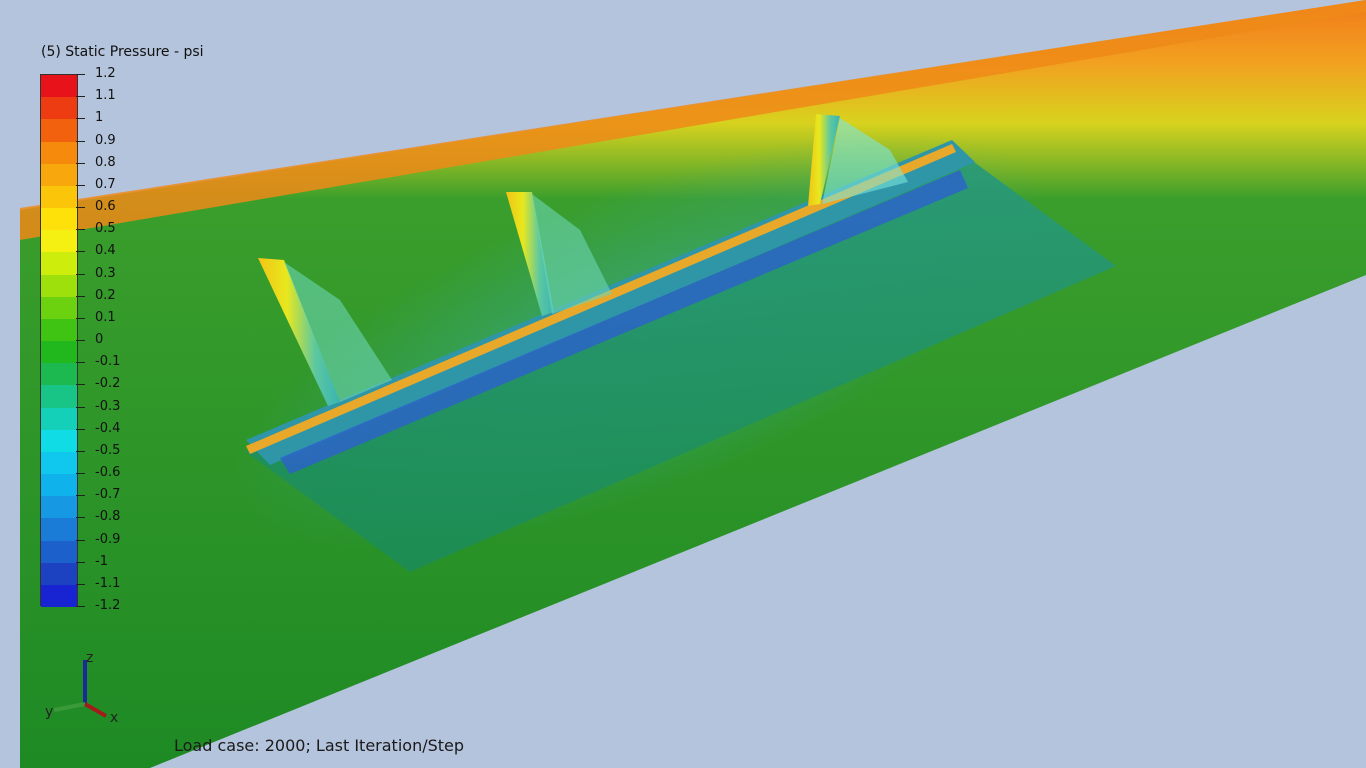 The image size is (1366, 768). I want to click on legend-tick-label: 0.5, so click(105, 229).